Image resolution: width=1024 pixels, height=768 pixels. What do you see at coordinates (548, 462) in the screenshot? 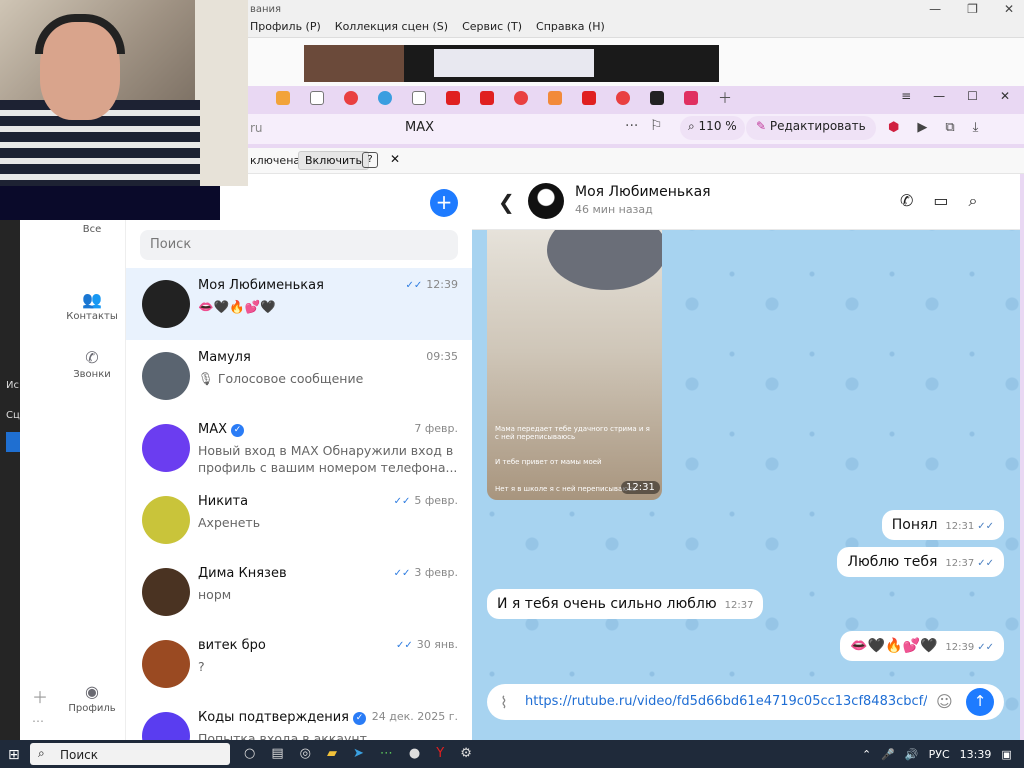
I see `media-caption: И тебе привет от мамы моей` at bounding box center [548, 462].